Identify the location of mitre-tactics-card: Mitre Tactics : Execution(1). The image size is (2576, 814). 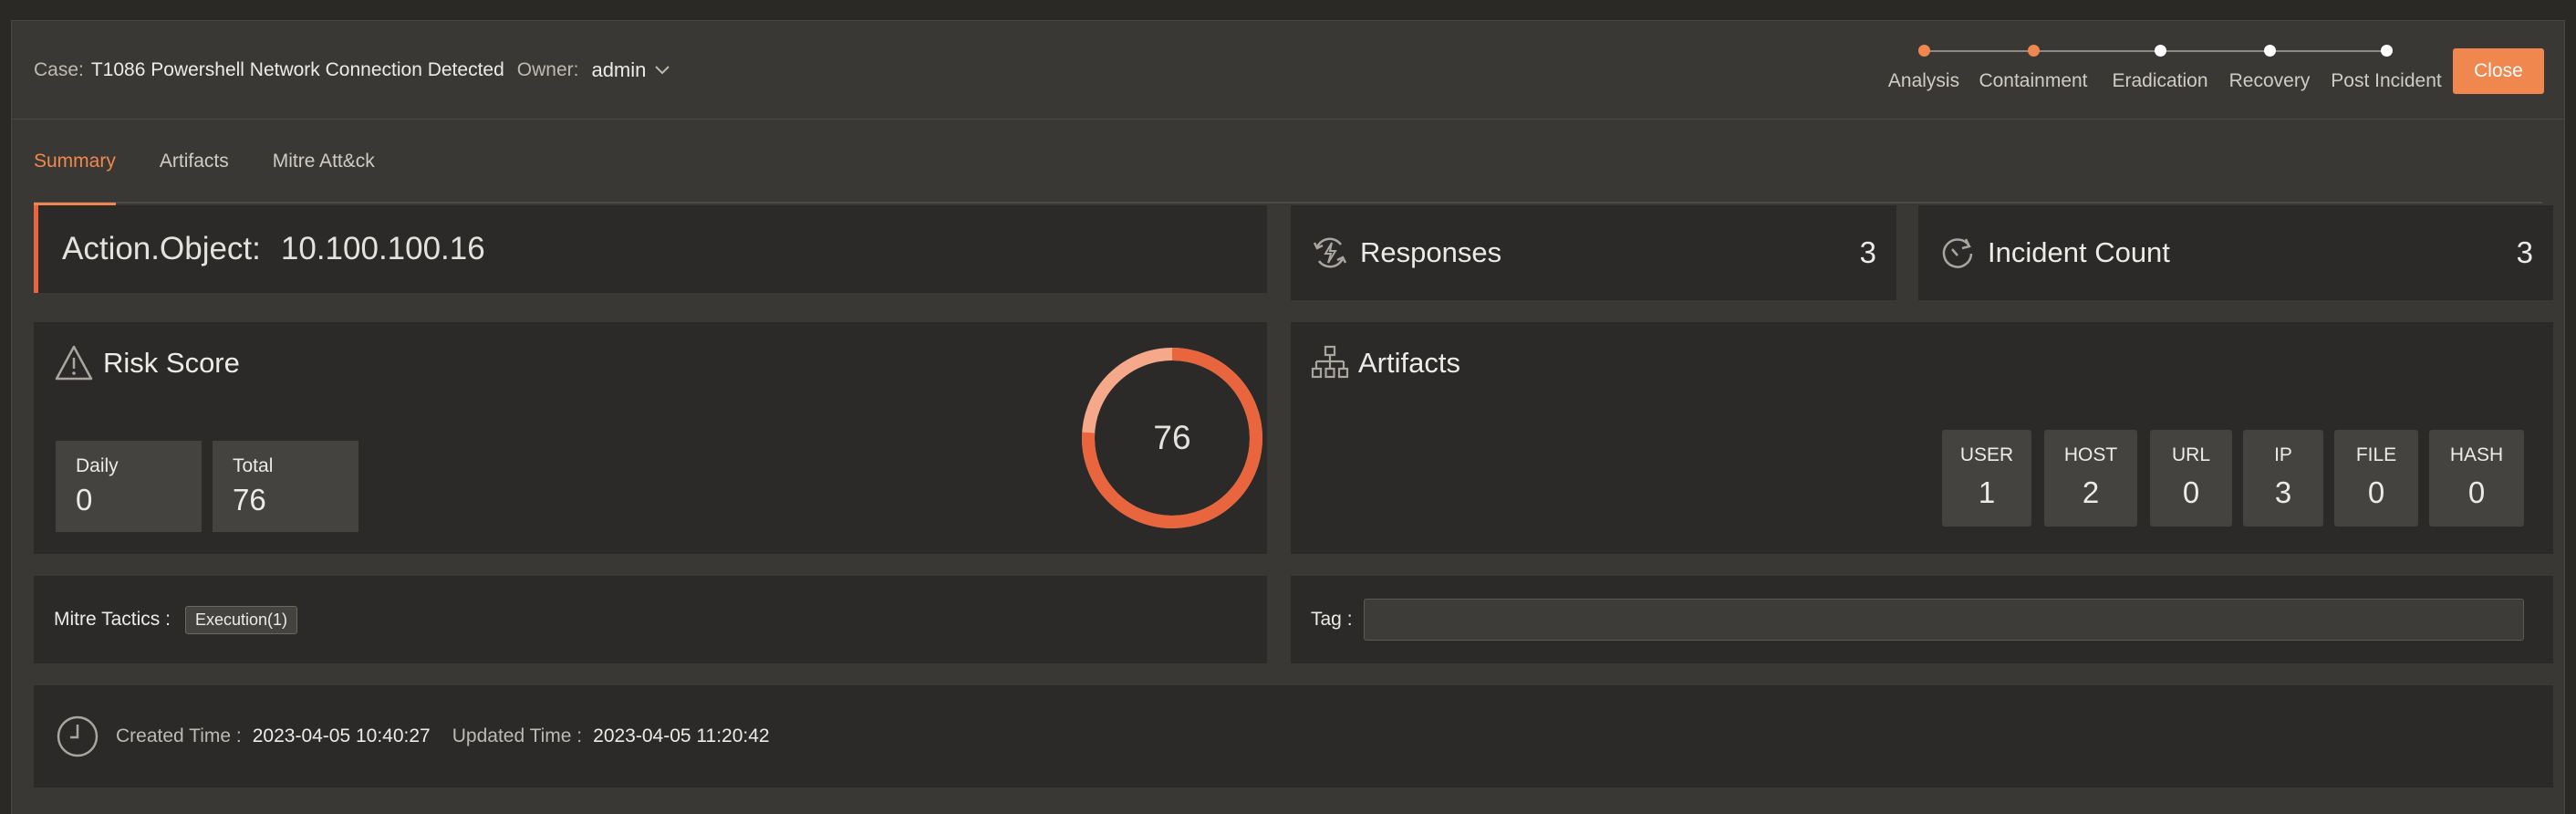
(650, 620).